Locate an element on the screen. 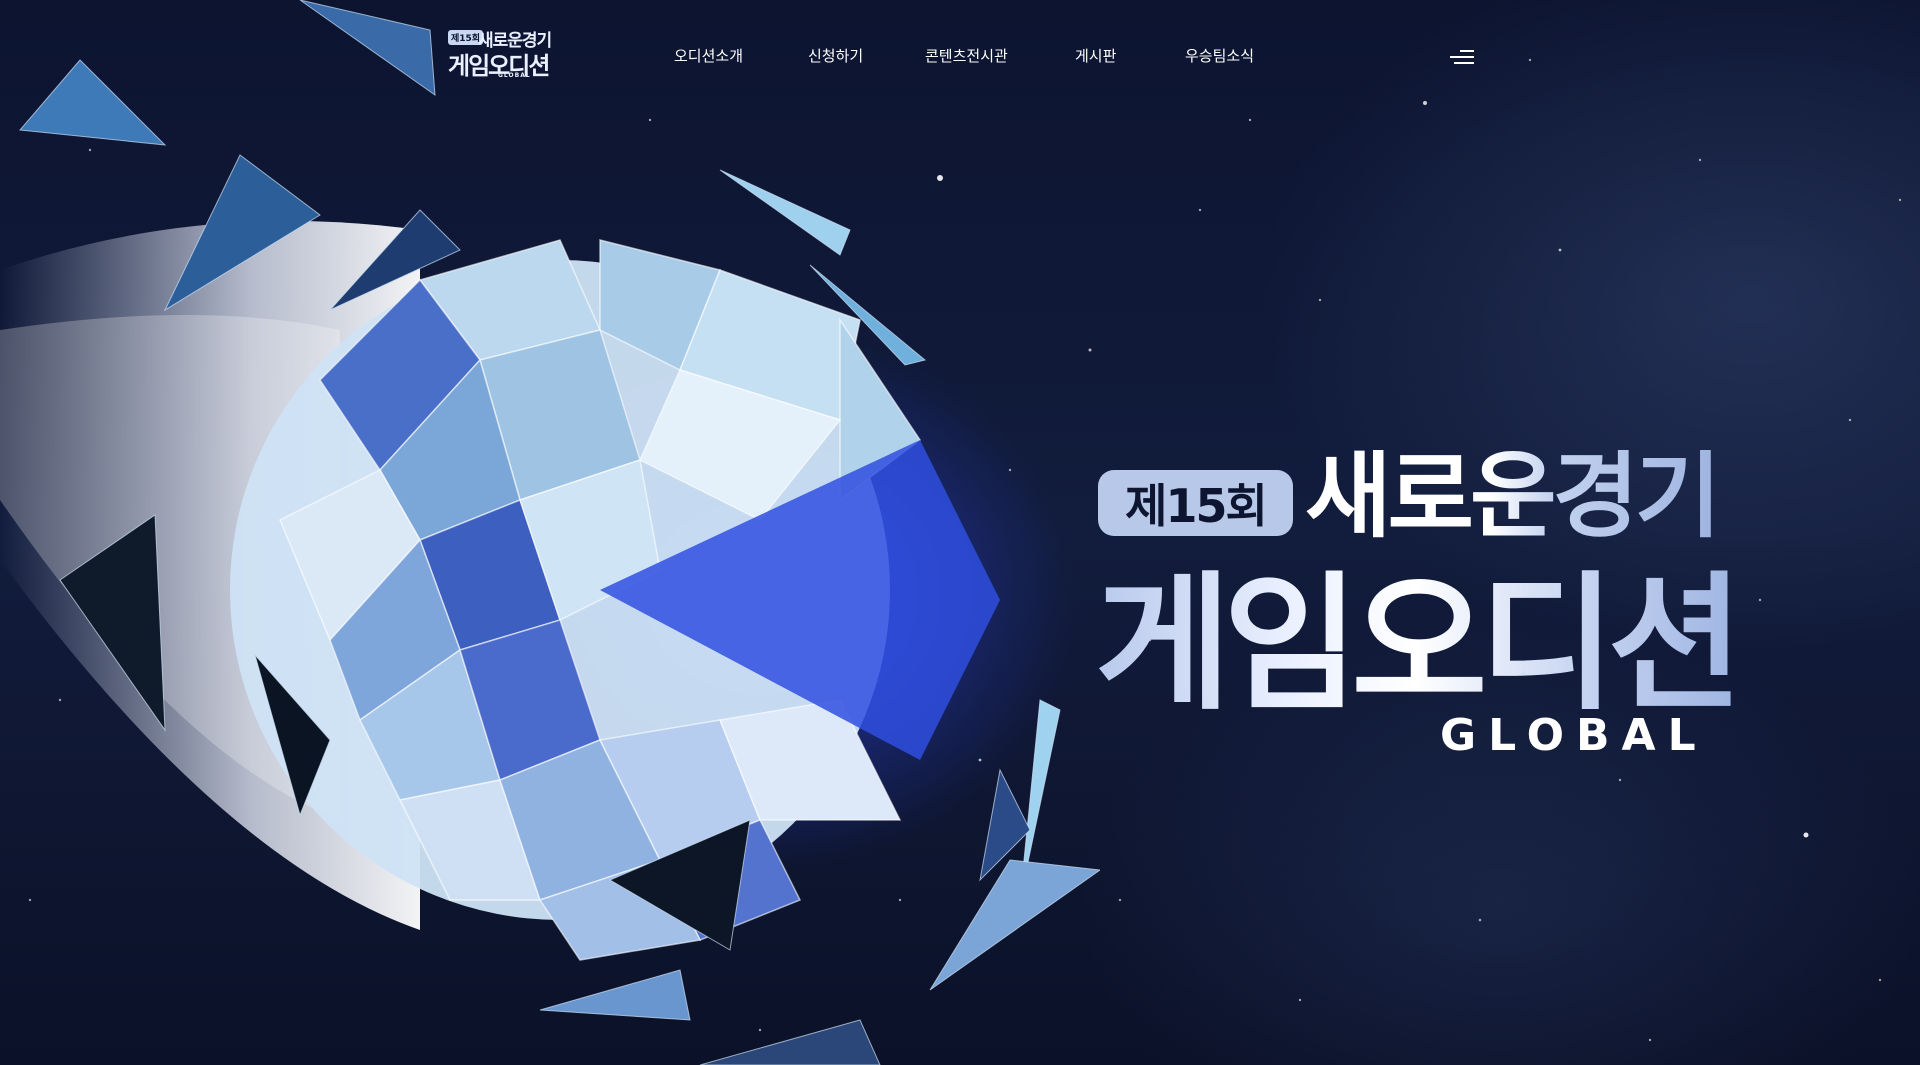 This screenshot has height=1065, width=1920. edition-badge: 제15회 is located at coordinates (1195, 503).